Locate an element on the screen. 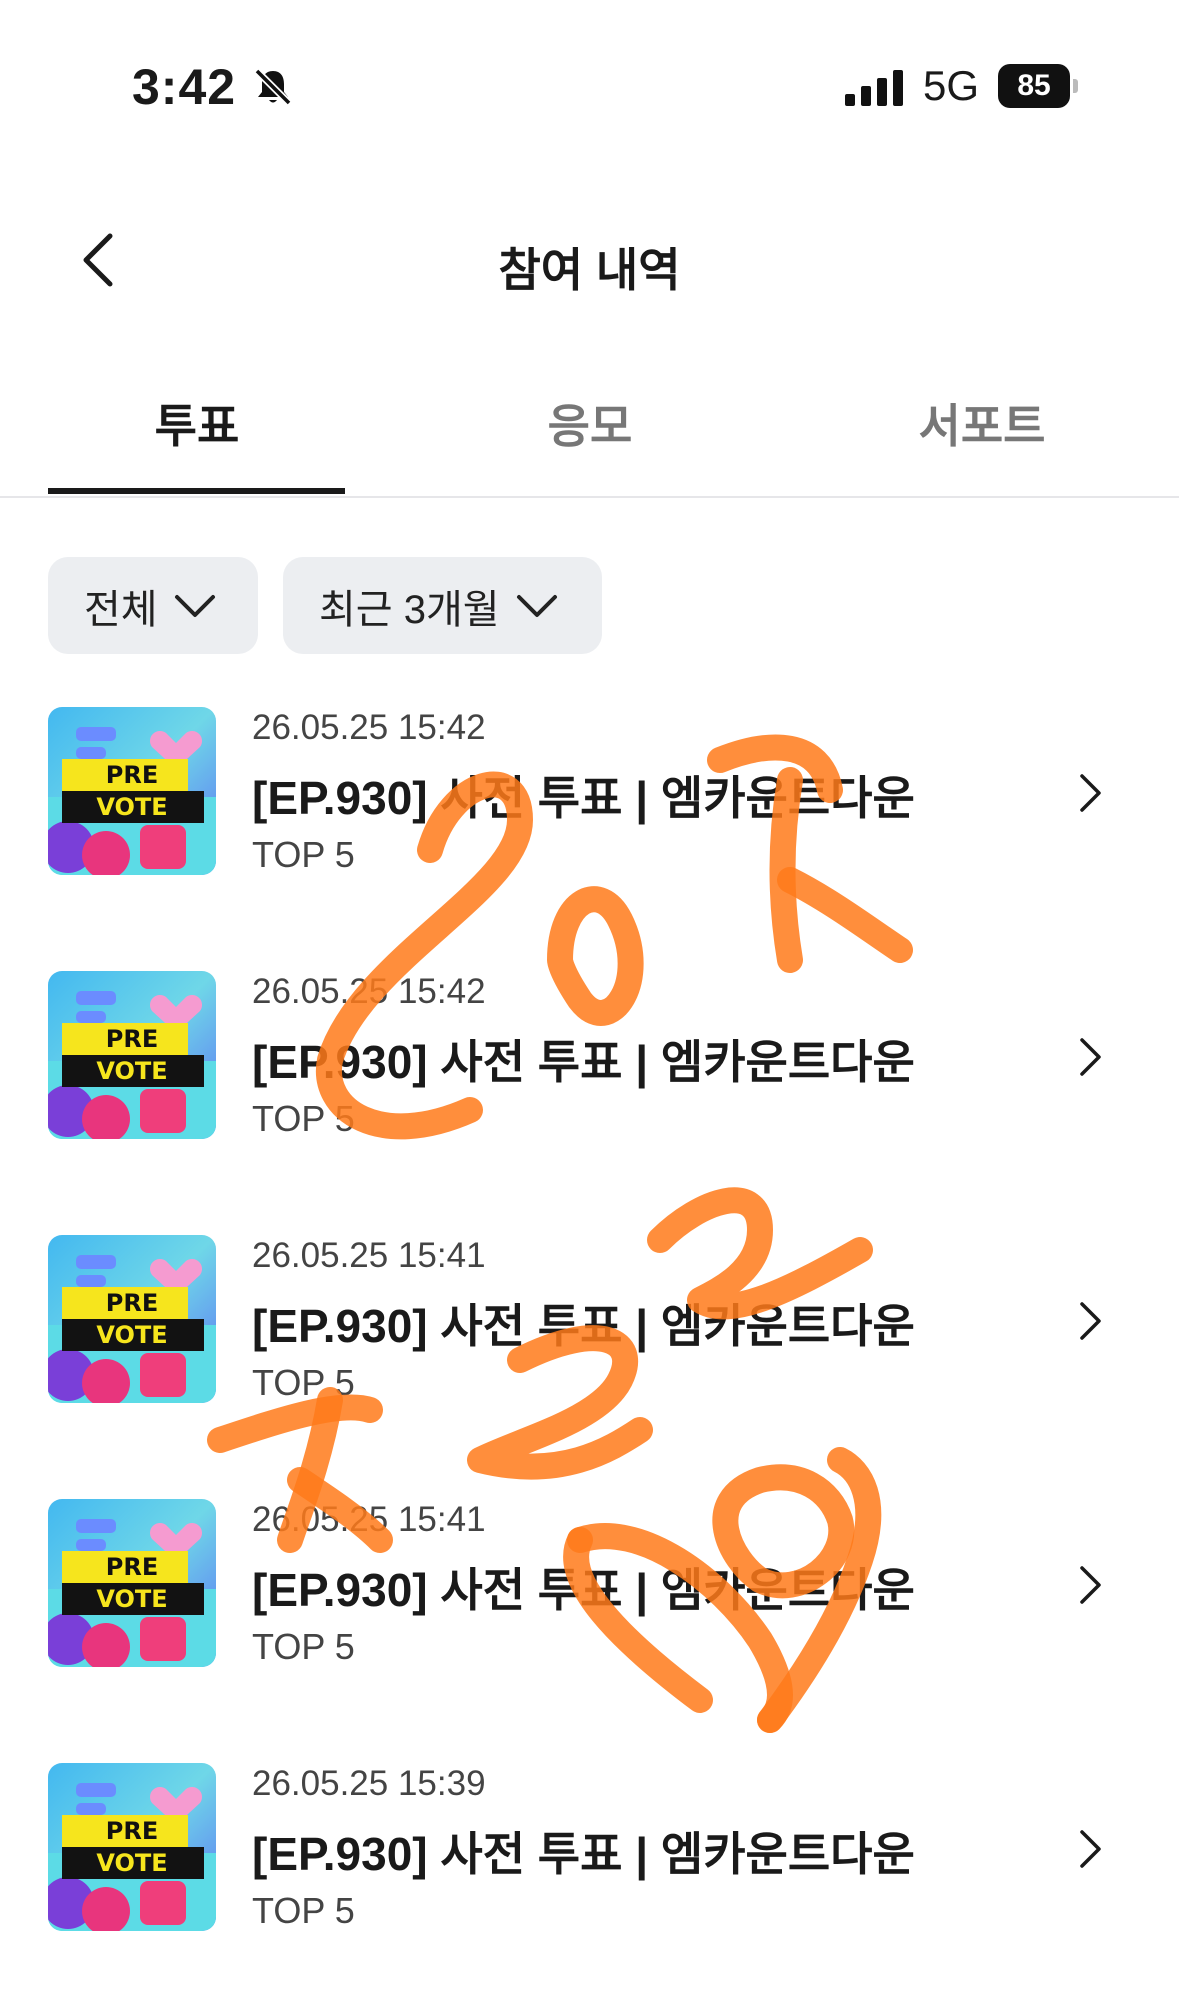 The height and width of the screenshot is (2002, 1179). nav-bar: 참여 내역 is located at coordinates (589, 265).